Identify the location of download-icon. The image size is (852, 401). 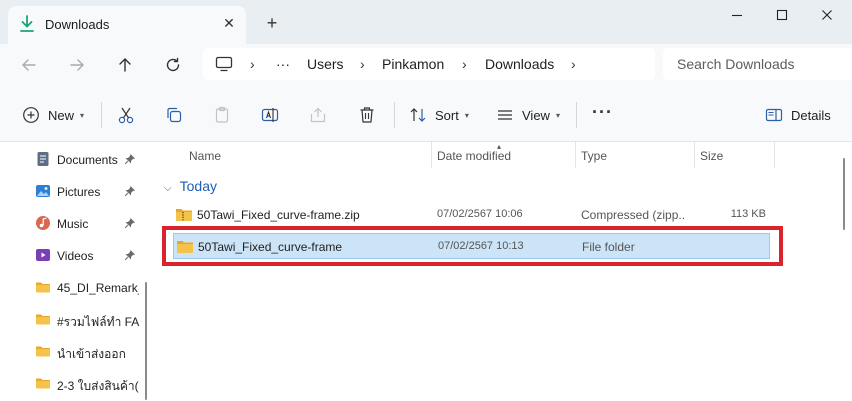
(27, 23).